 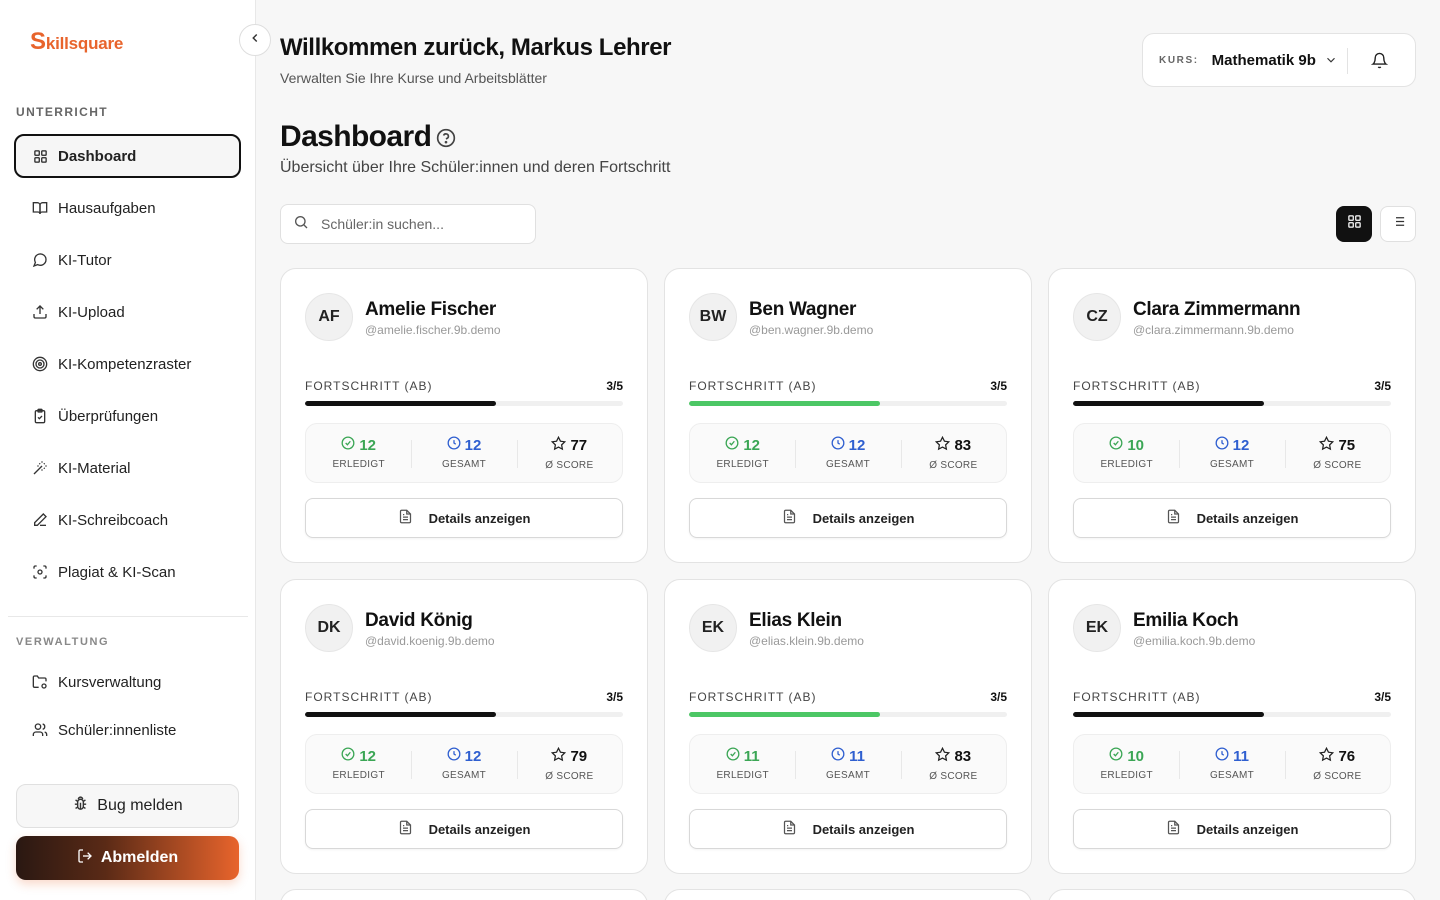 I want to click on student-handle: @david.koenig.9b.demo, so click(x=430, y=641).